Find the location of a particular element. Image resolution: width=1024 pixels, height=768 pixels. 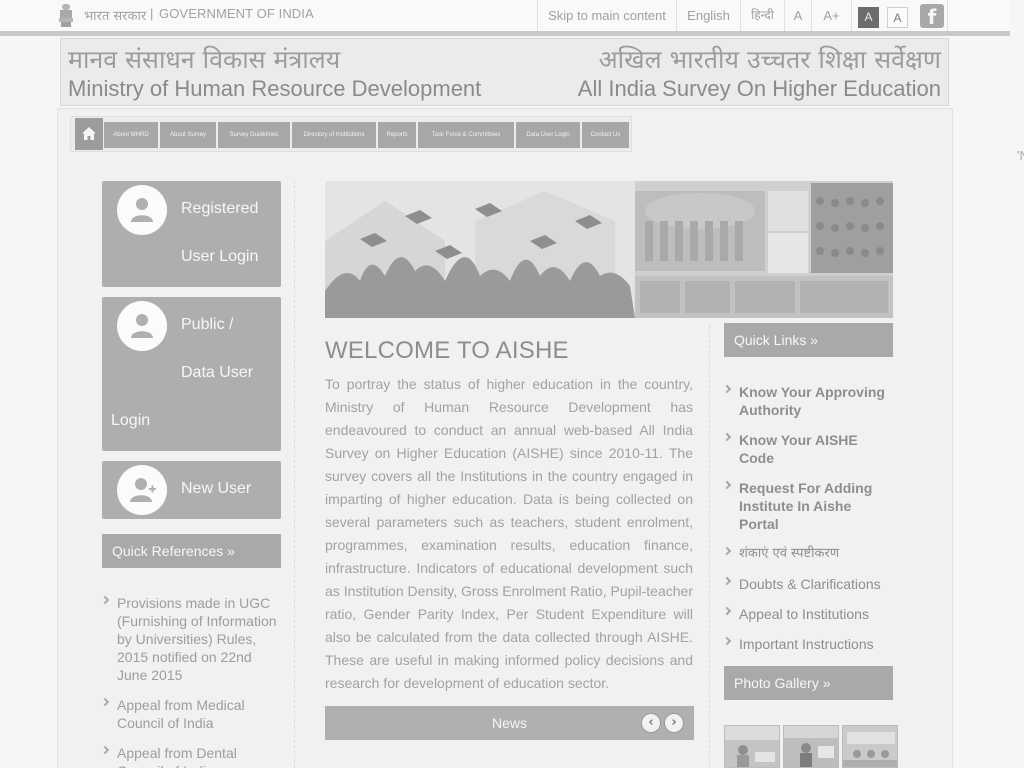

ministry-english-title: Ministry of Human Resource Development is located at coordinates (275, 88).